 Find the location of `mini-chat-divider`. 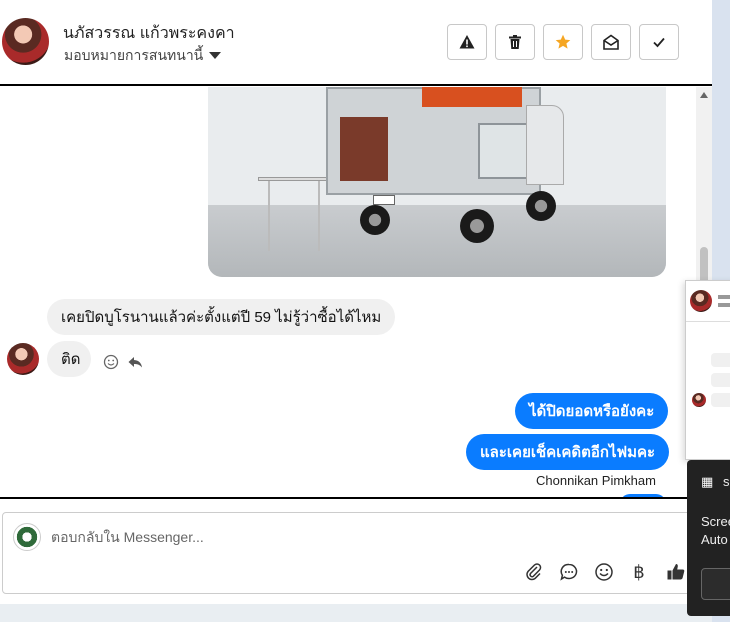

mini-chat-divider is located at coordinates (708, 321).